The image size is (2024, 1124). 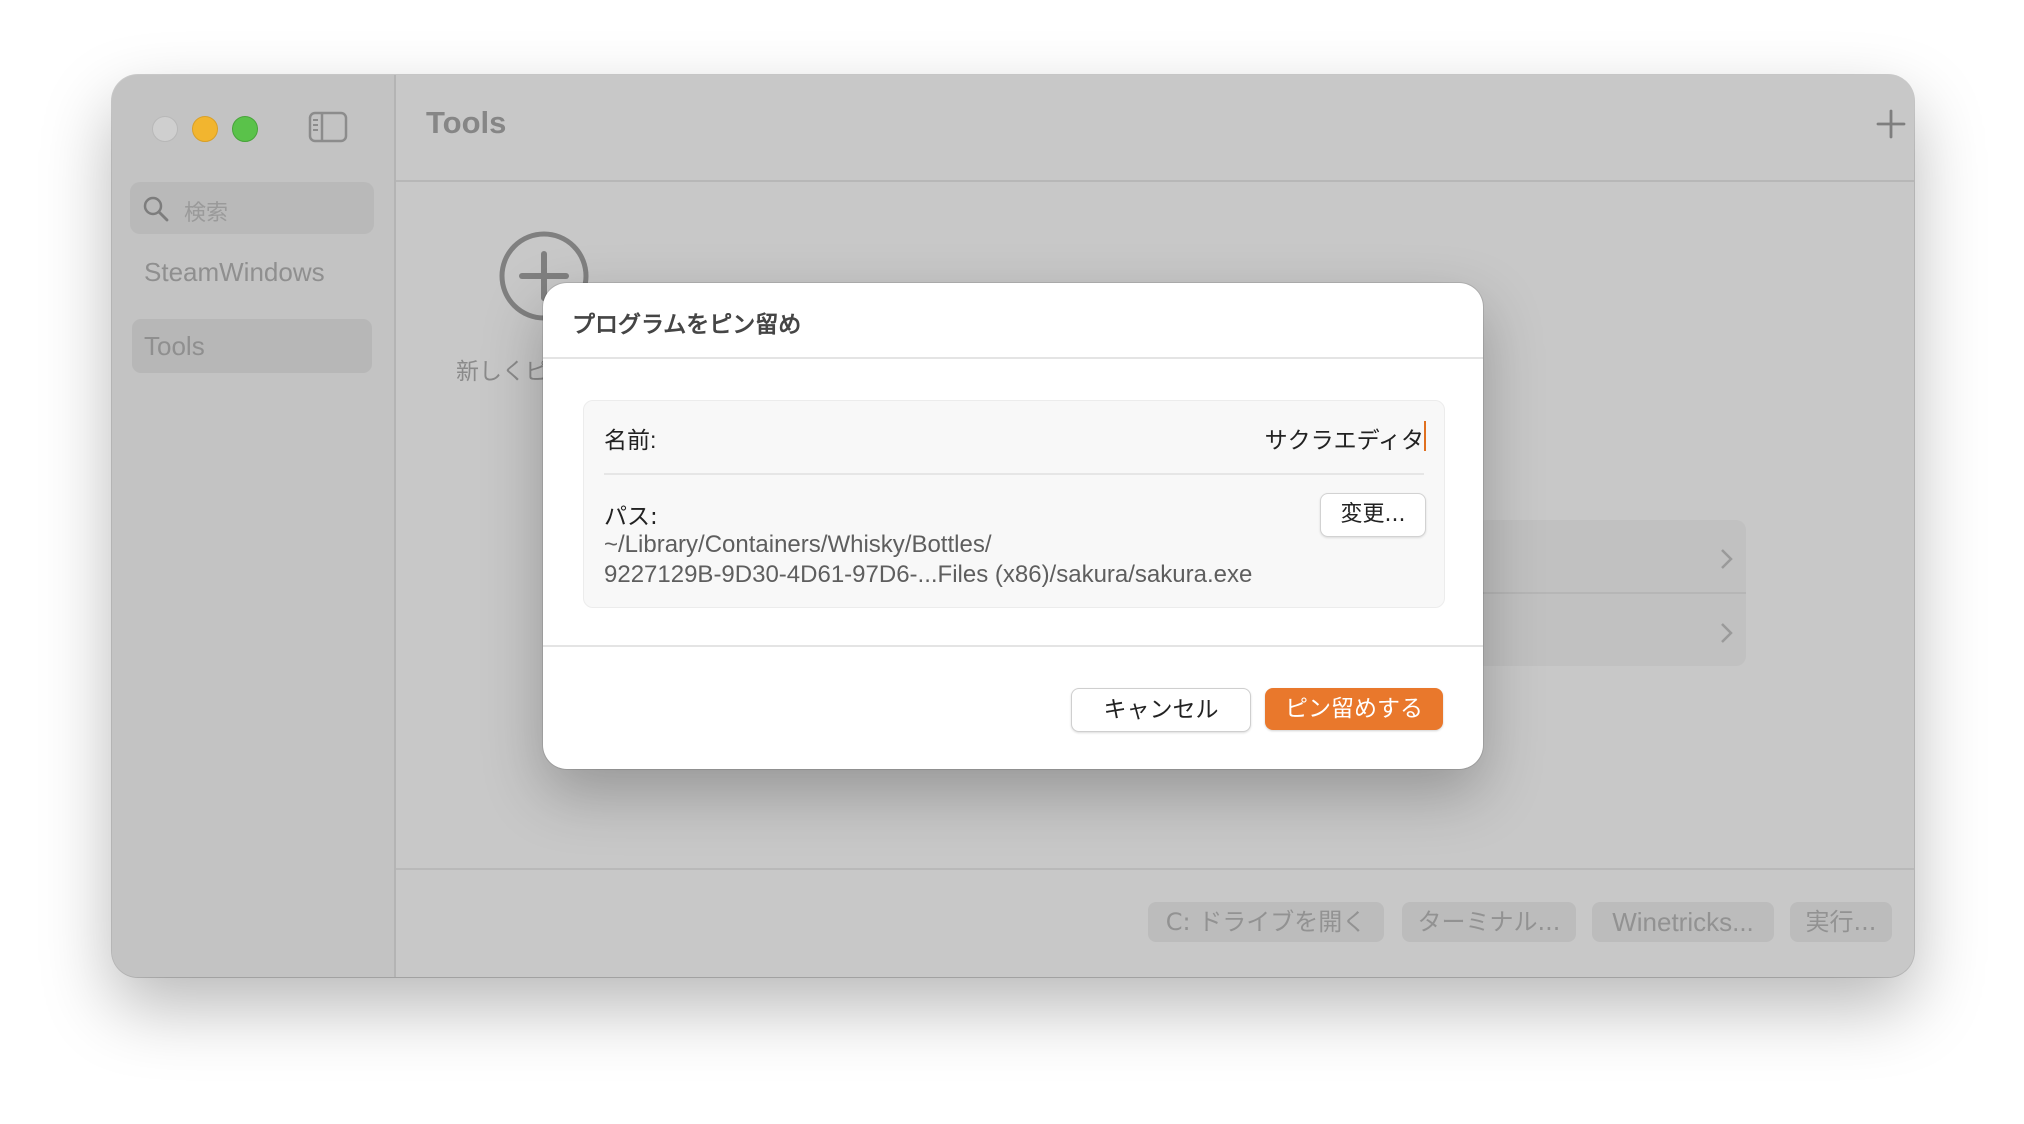 What do you see at coordinates (1161, 710) in the screenshot?
I see `cancel-button: キャンセル` at bounding box center [1161, 710].